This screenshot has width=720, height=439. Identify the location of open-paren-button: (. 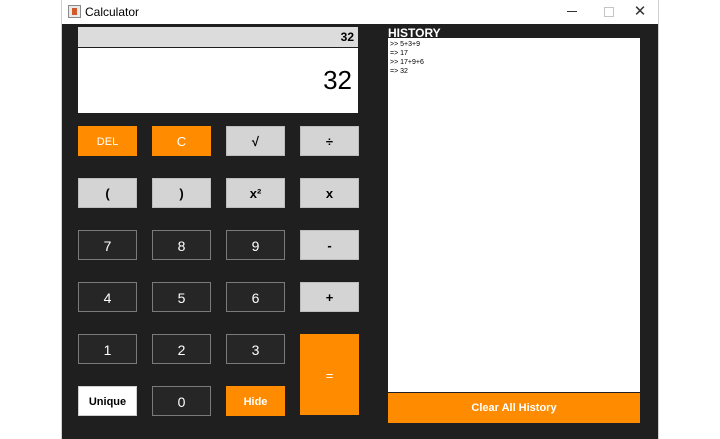
(107, 193).